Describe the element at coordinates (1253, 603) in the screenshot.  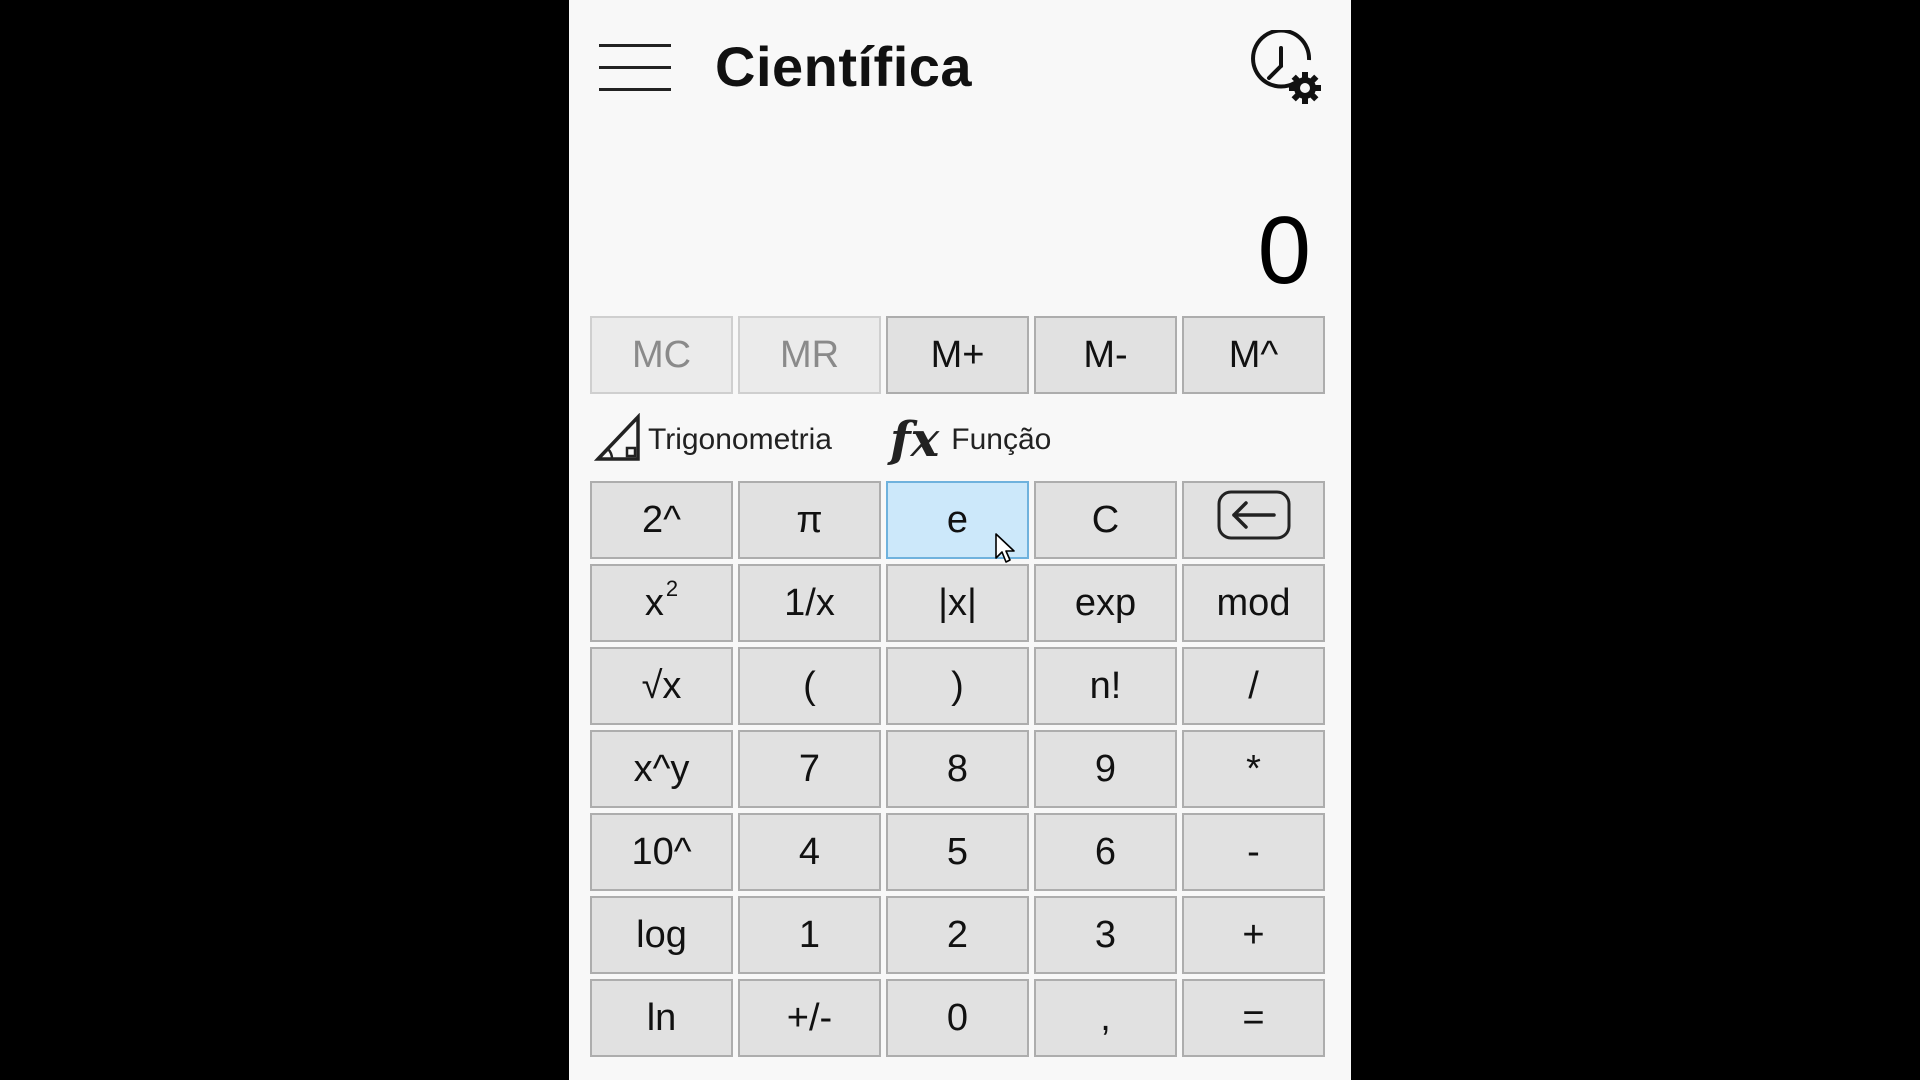
I see `mod-button: mod` at that location.